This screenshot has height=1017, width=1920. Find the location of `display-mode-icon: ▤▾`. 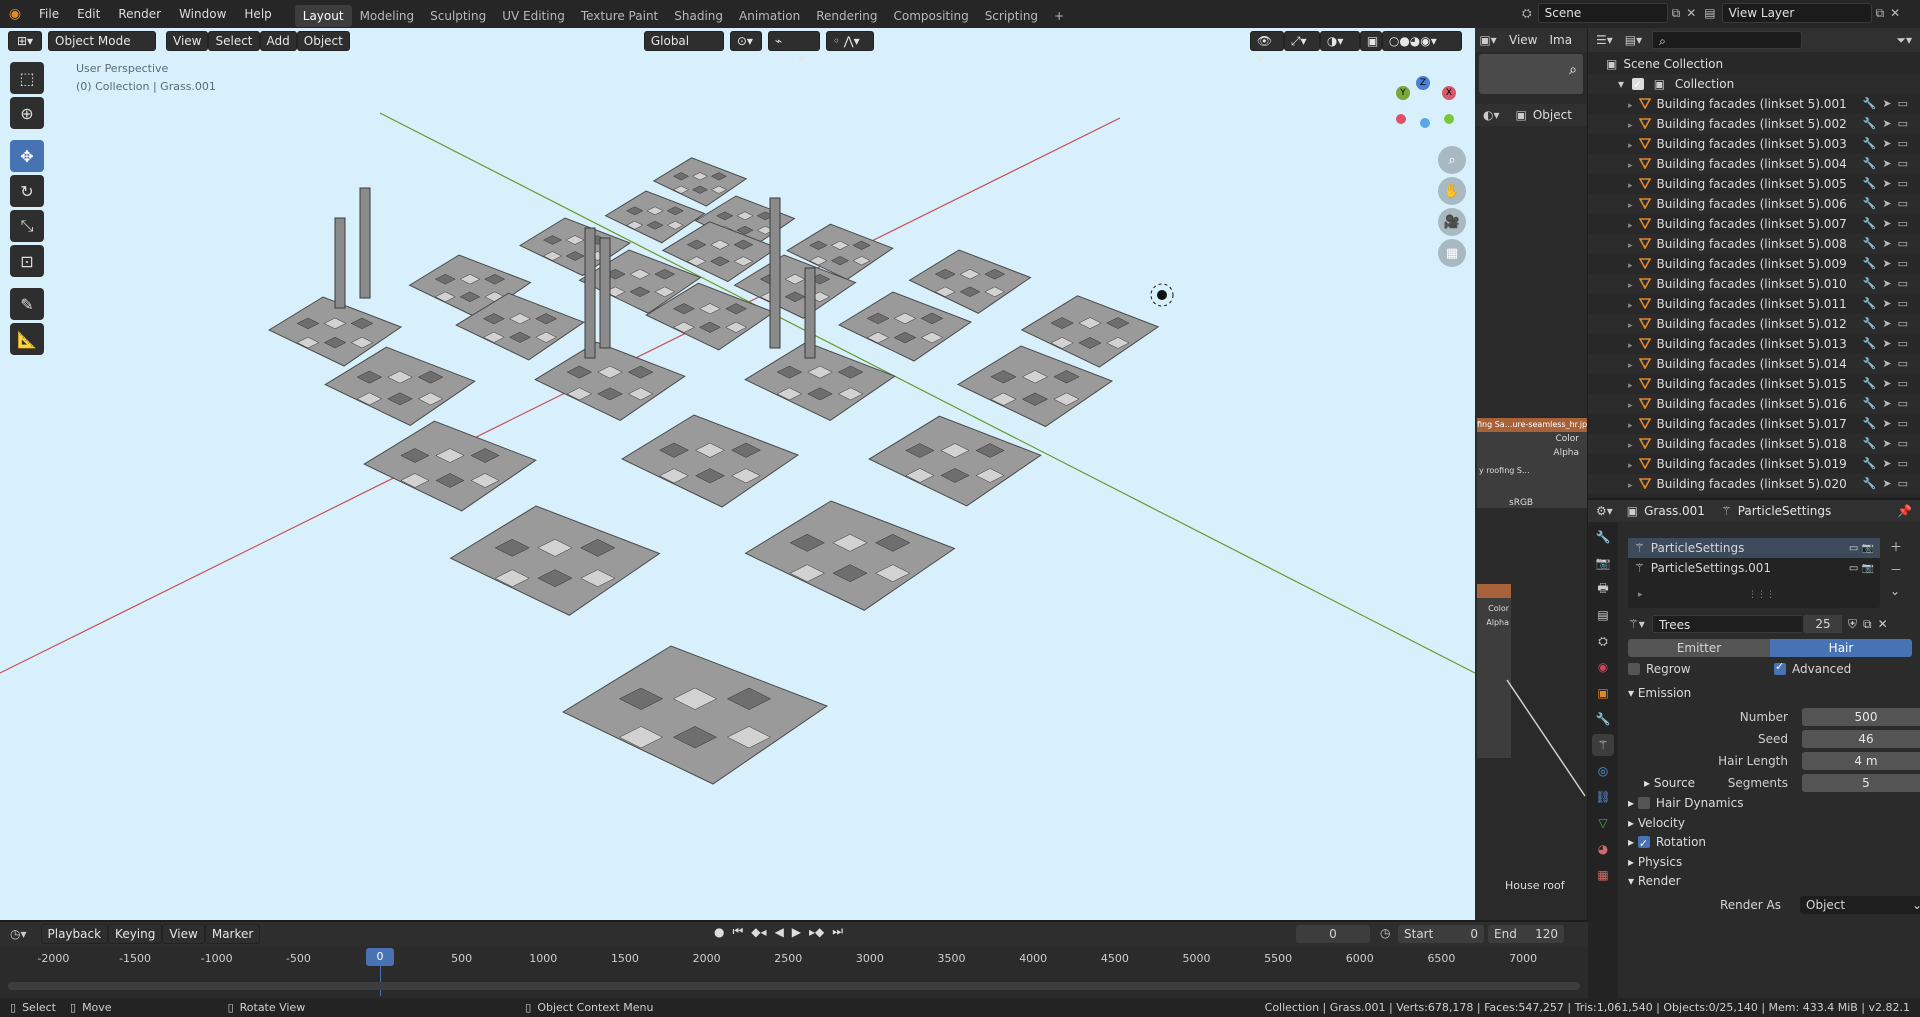

display-mode-icon: ▤▾ is located at coordinates (1633, 40).